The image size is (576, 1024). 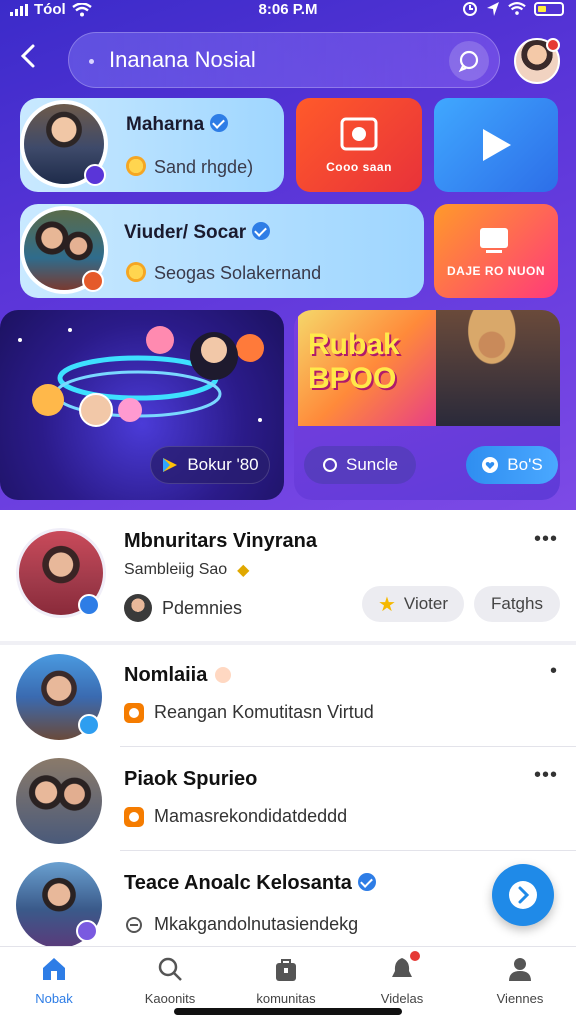 What do you see at coordinates (354, 361) in the screenshot?
I see `banner-title: Rubak BPOO` at bounding box center [354, 361].